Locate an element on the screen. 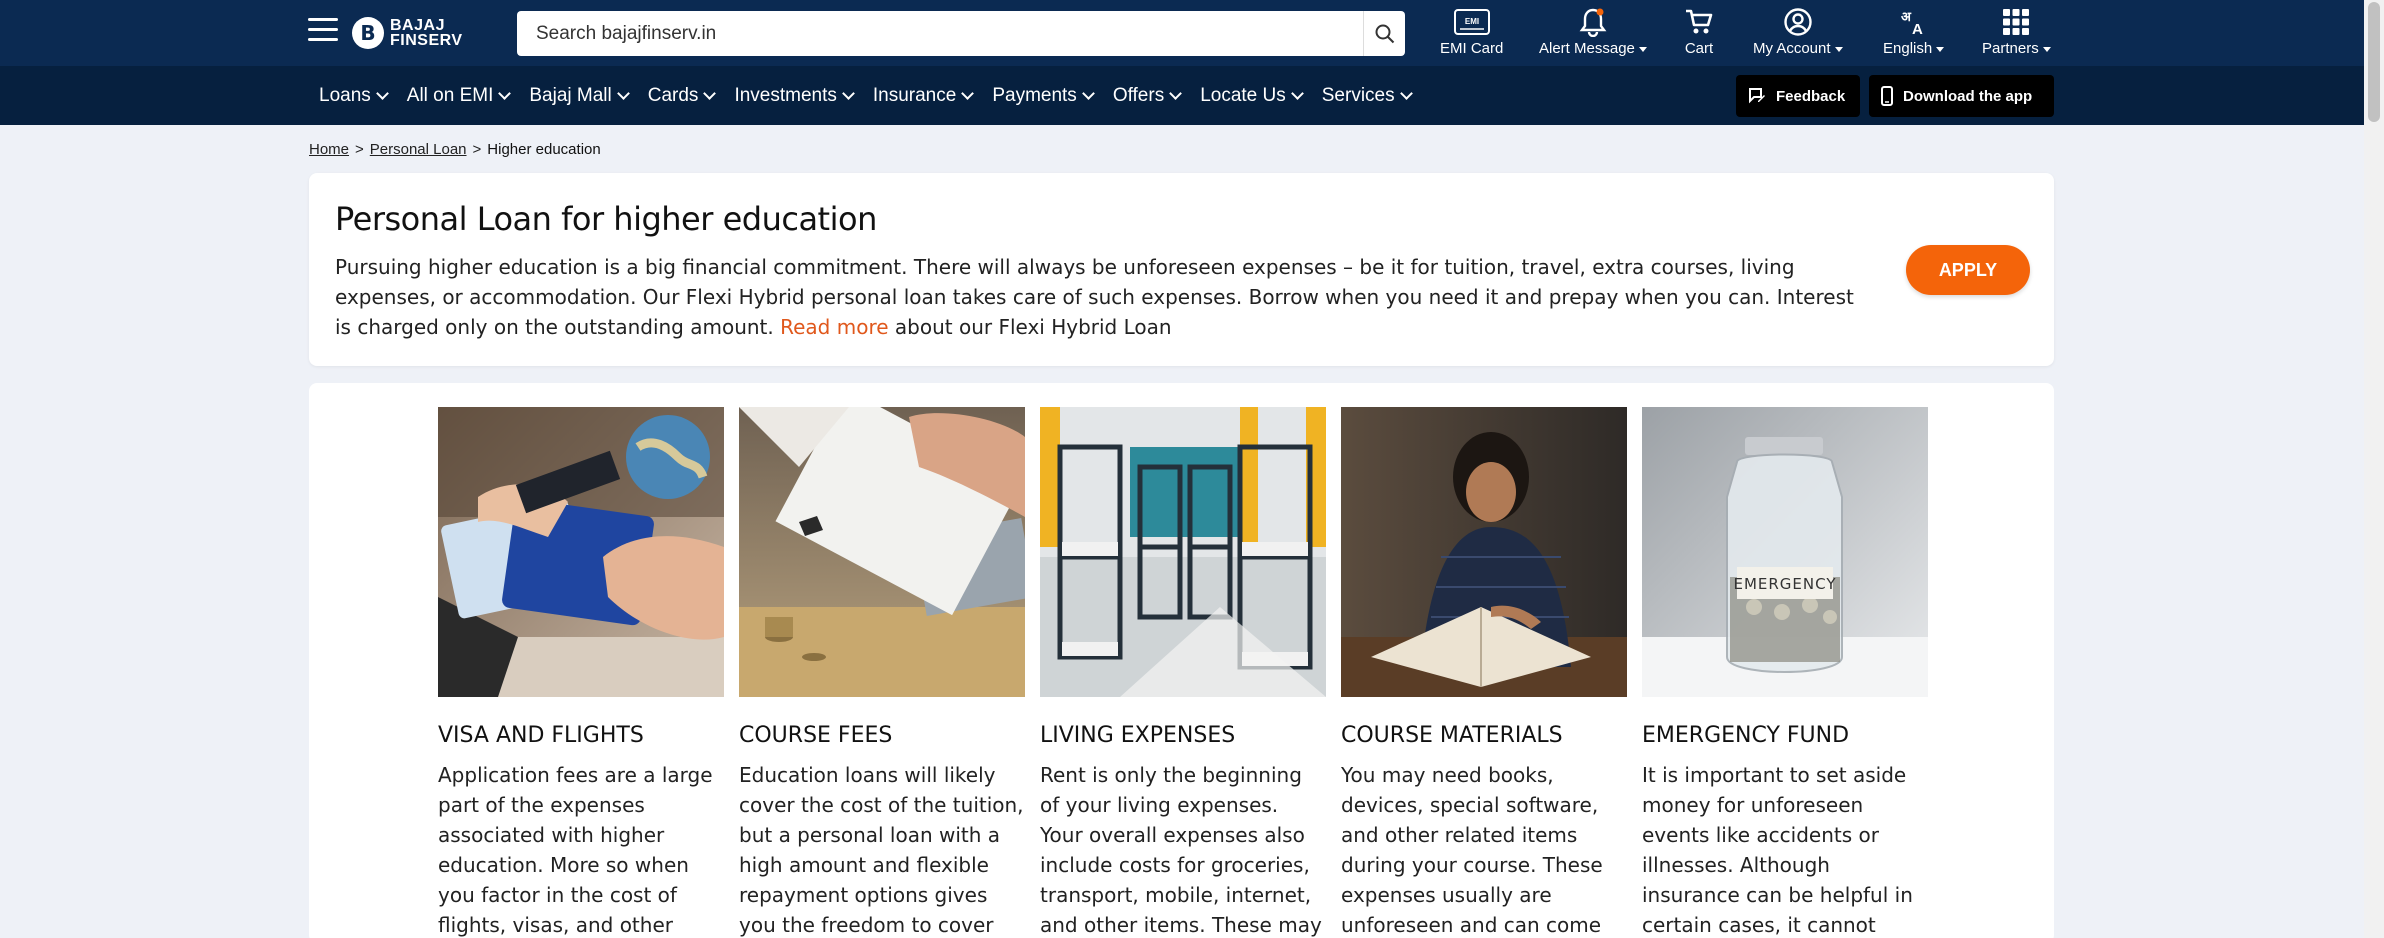  partners-menu: Partners is located at coordinates (2016, 31).